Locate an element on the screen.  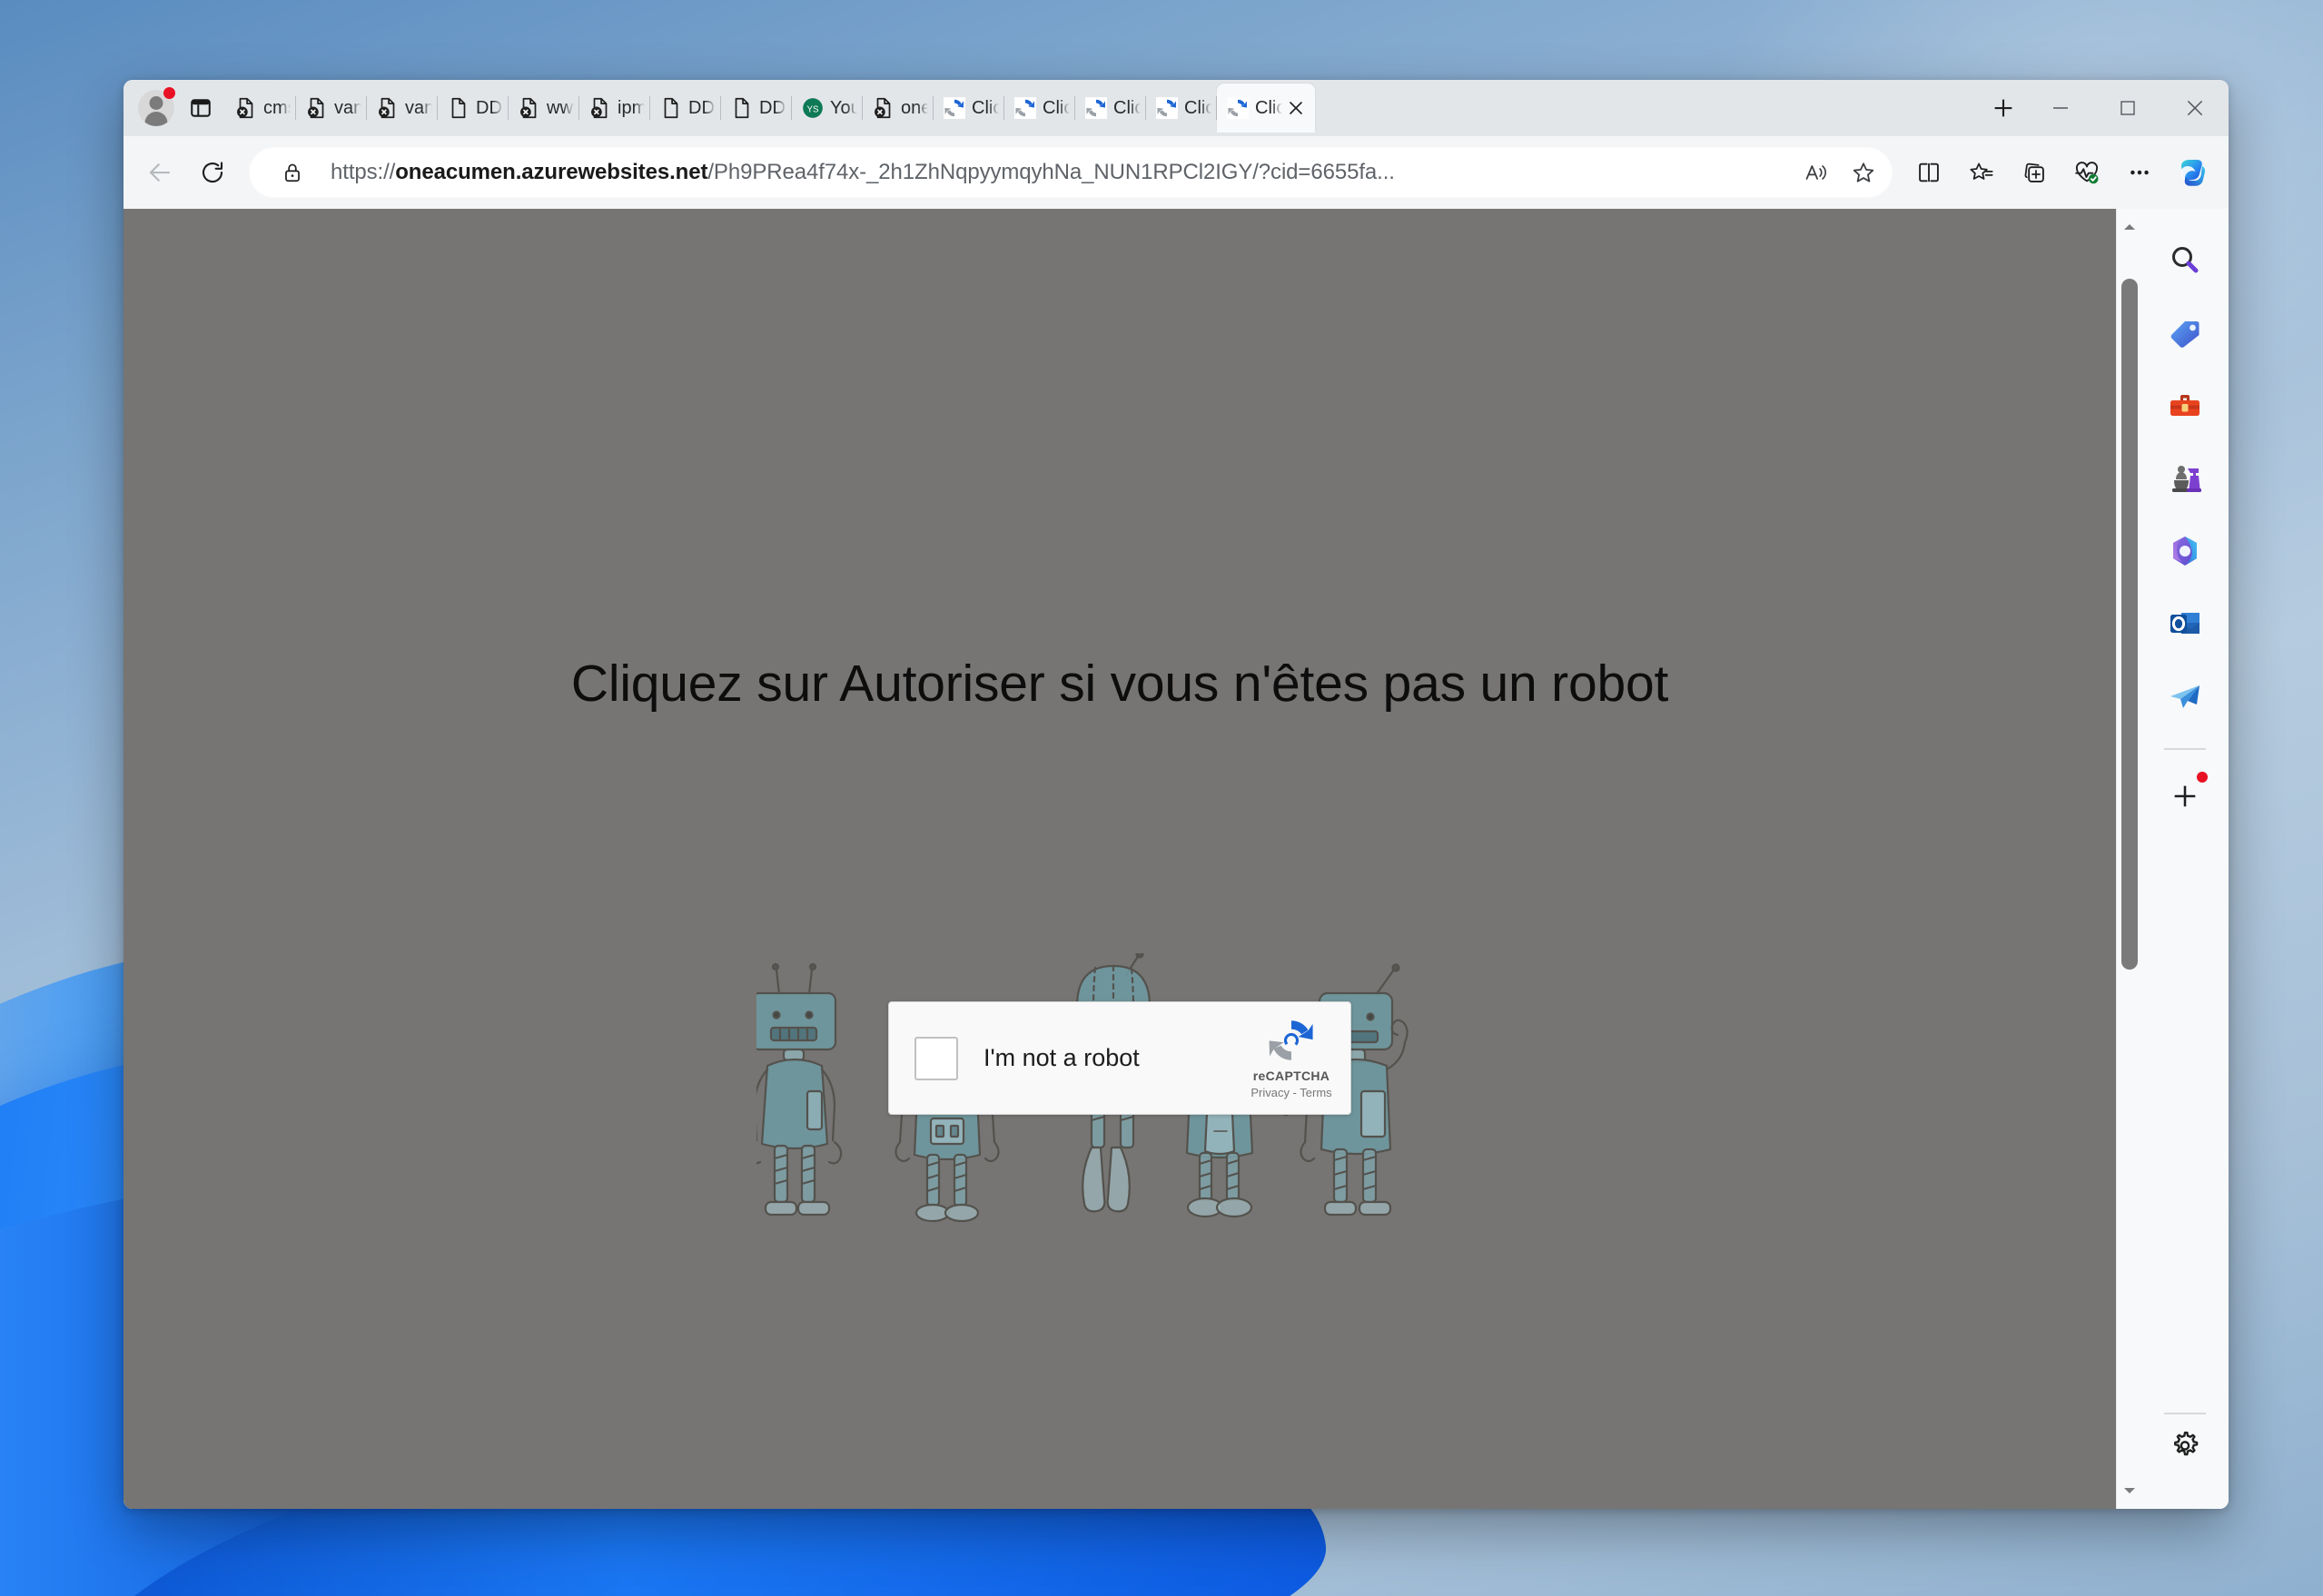
tab: www is located at coordinates (544, 108).